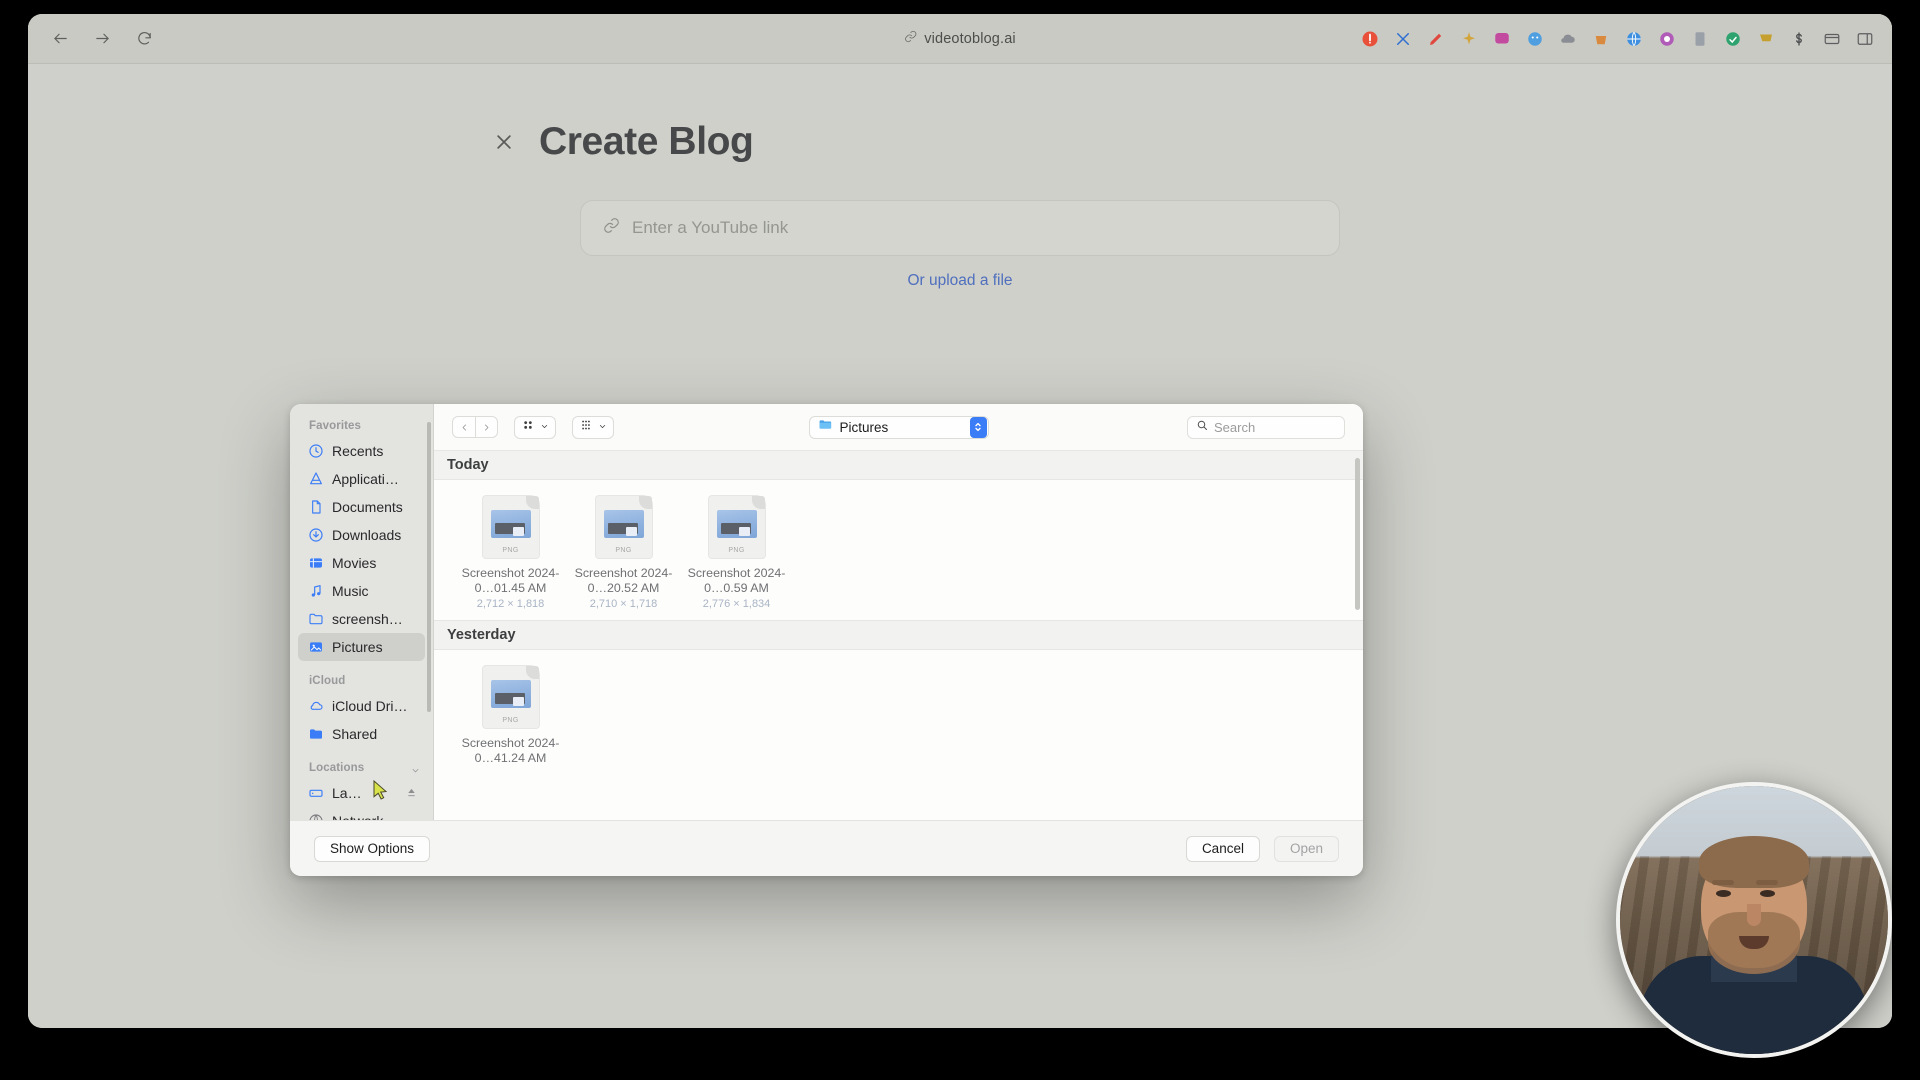  What do you see at coordinates (1600, 38) in the screenshot?
I see `bucket-icon` at bounding box center [1600, 38].